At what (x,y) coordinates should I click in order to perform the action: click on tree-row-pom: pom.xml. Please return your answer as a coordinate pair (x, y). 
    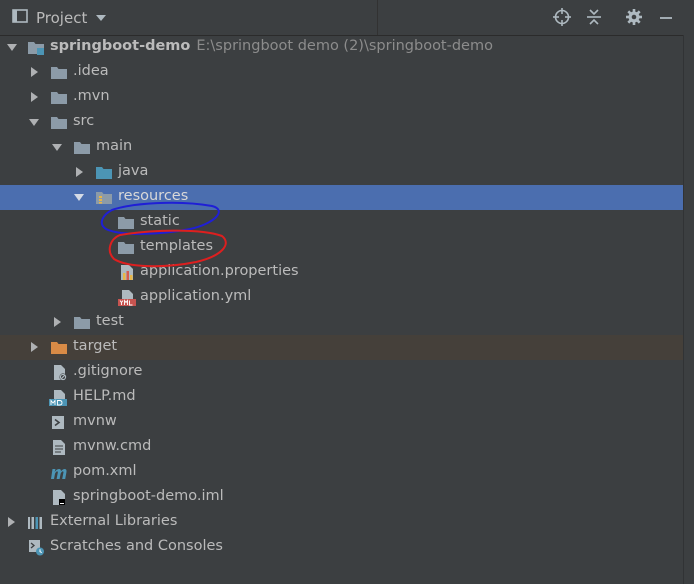
    Looking at the image, I should click on (342, 472).